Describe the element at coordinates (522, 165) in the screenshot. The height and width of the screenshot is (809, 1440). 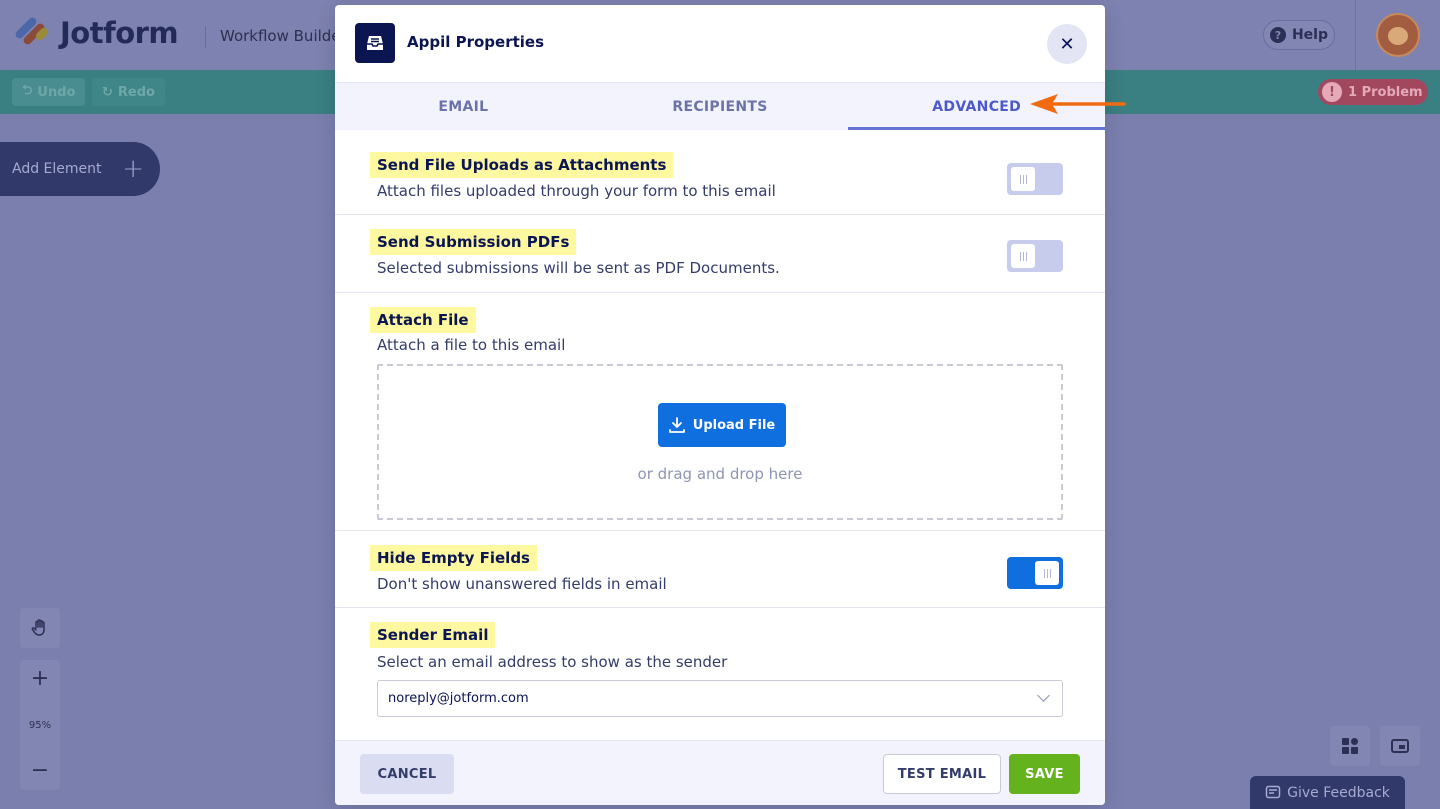
I see `attachments-title: Send File Uploads as Attachments` at that location.